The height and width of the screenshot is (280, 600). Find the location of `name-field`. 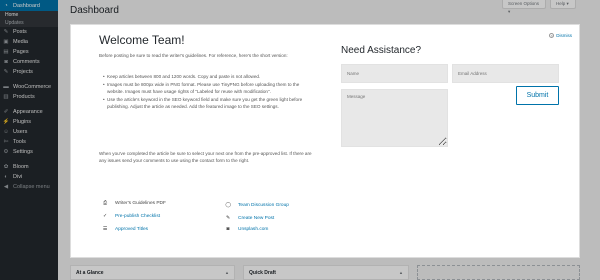

name-field is located at coordinates (394, 73).